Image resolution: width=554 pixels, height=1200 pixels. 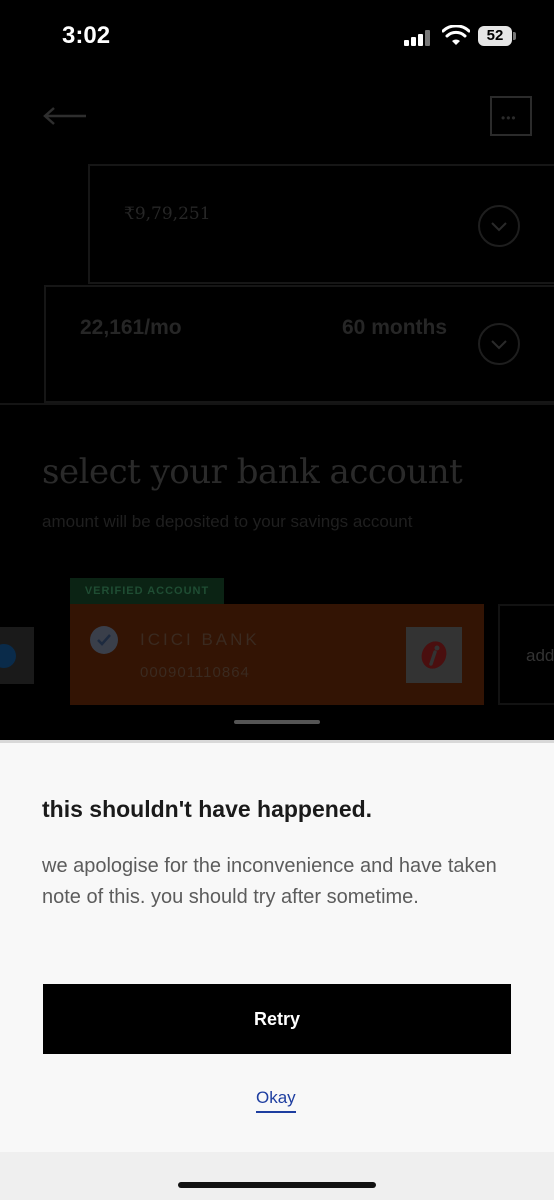 What do you see at coordinates (65, 116) in the screenshot?
I see `back-arrow-icon` at bounding box center [65, 116].